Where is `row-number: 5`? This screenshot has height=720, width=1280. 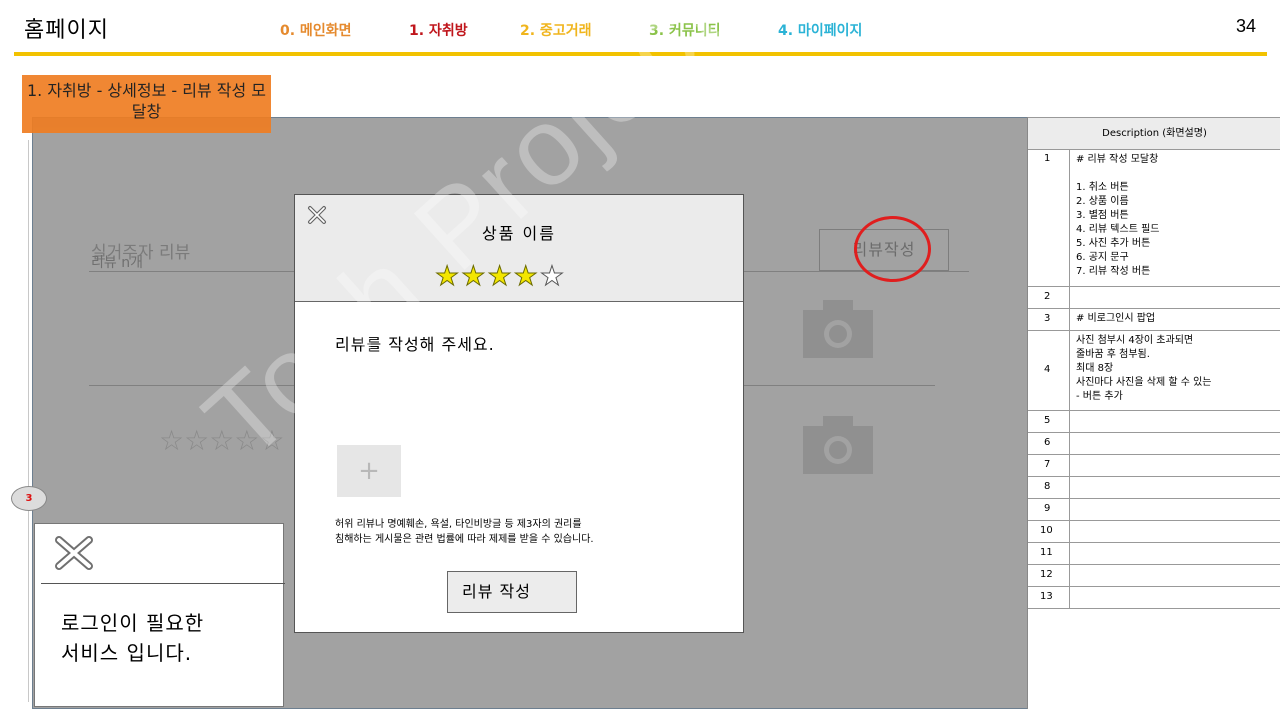 row-number: 5 is located at coordinates (1047, 420).